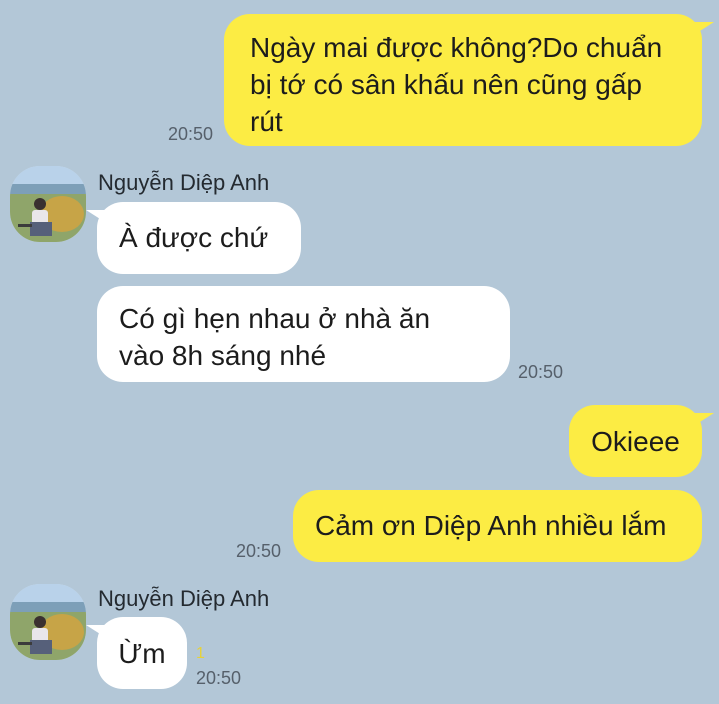  What do you see at coordinates (275, 337) in the screenshot?
I see `message-text: Có gì hẹn nhau ở nhà ăn vào 8h sáng nhé` at bounding box center [275, 337].